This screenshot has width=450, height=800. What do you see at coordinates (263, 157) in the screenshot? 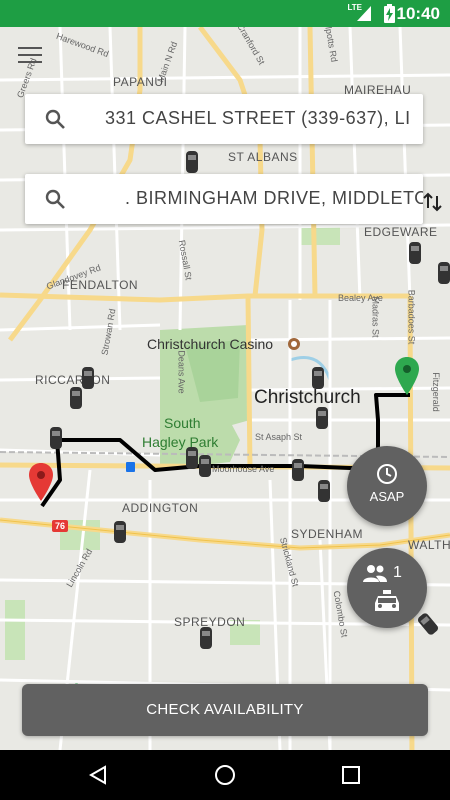
I see `map-label: ST ALBANS` at bounding box center [263, 157].